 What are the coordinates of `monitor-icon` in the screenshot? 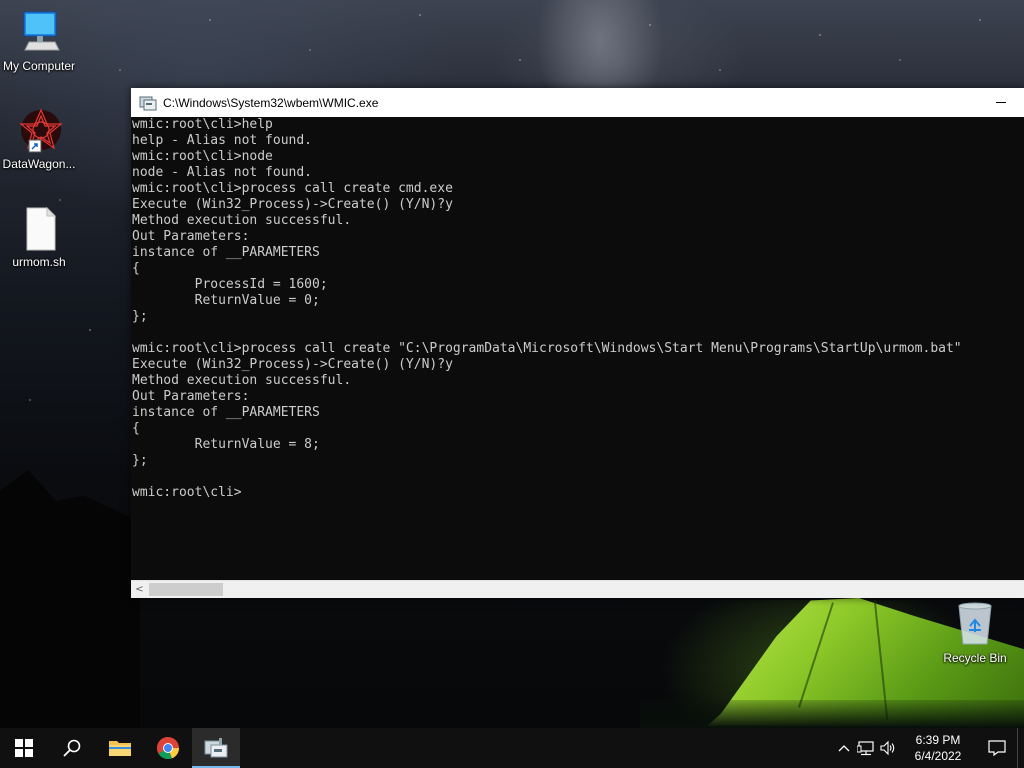 It's located at (39, 32).